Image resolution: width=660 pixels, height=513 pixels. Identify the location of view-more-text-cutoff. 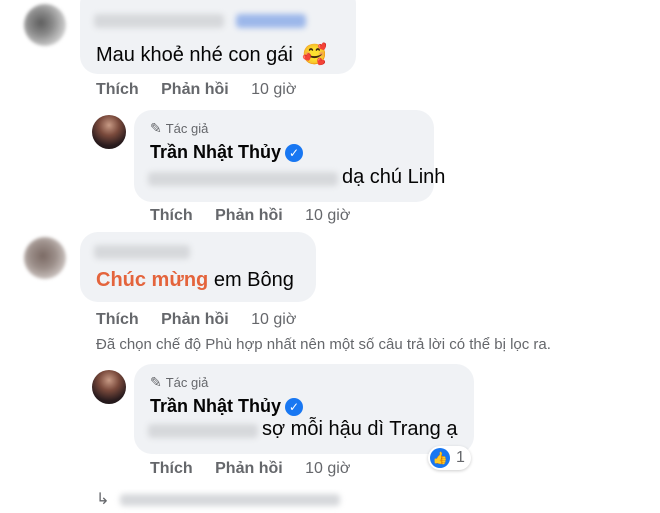
(229, 499).